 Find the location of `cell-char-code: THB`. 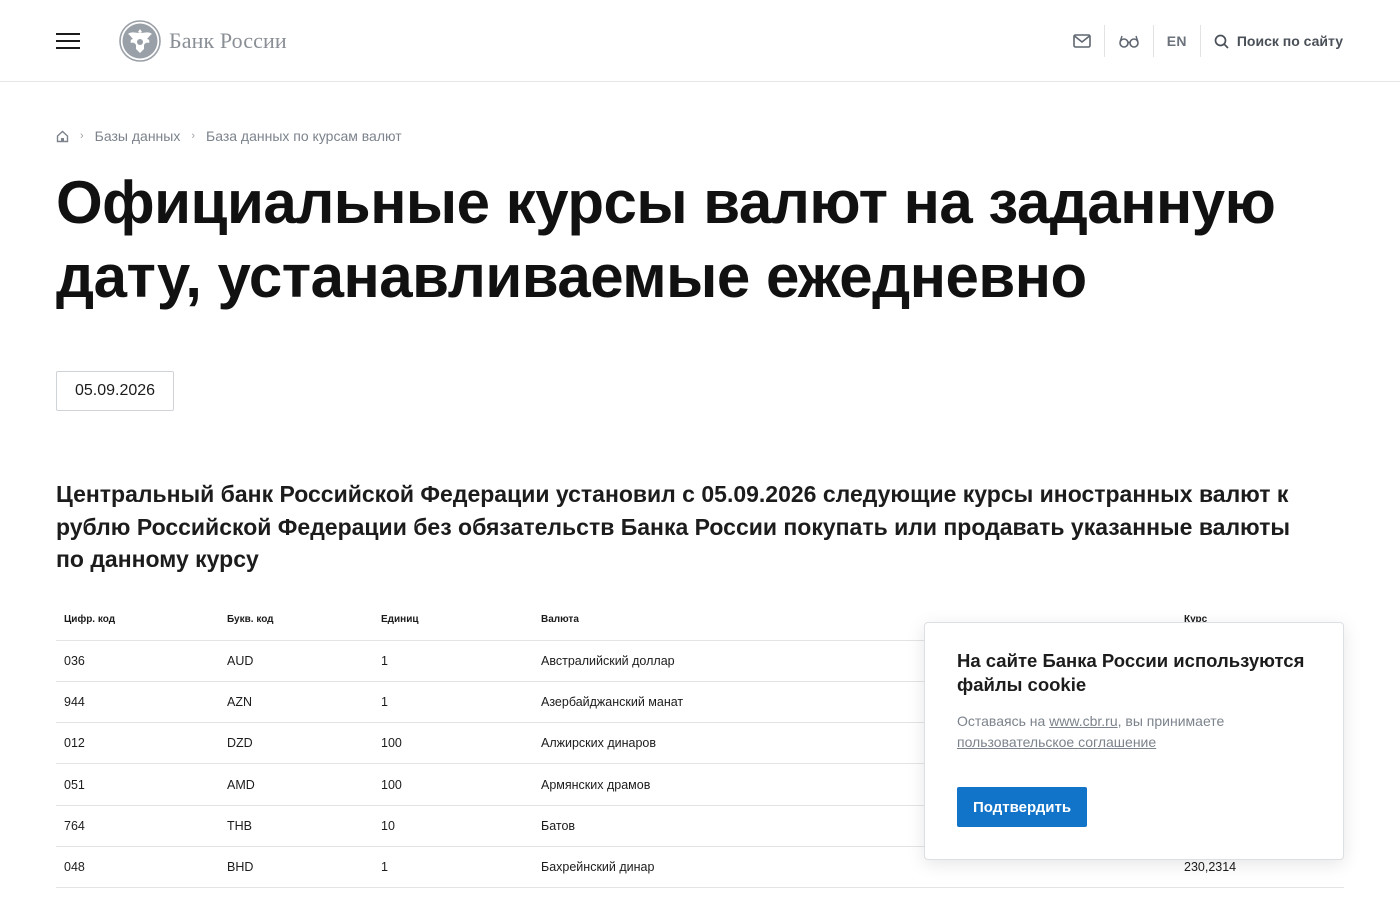

cell-char-code: THB is located at coordinates (296, 826).